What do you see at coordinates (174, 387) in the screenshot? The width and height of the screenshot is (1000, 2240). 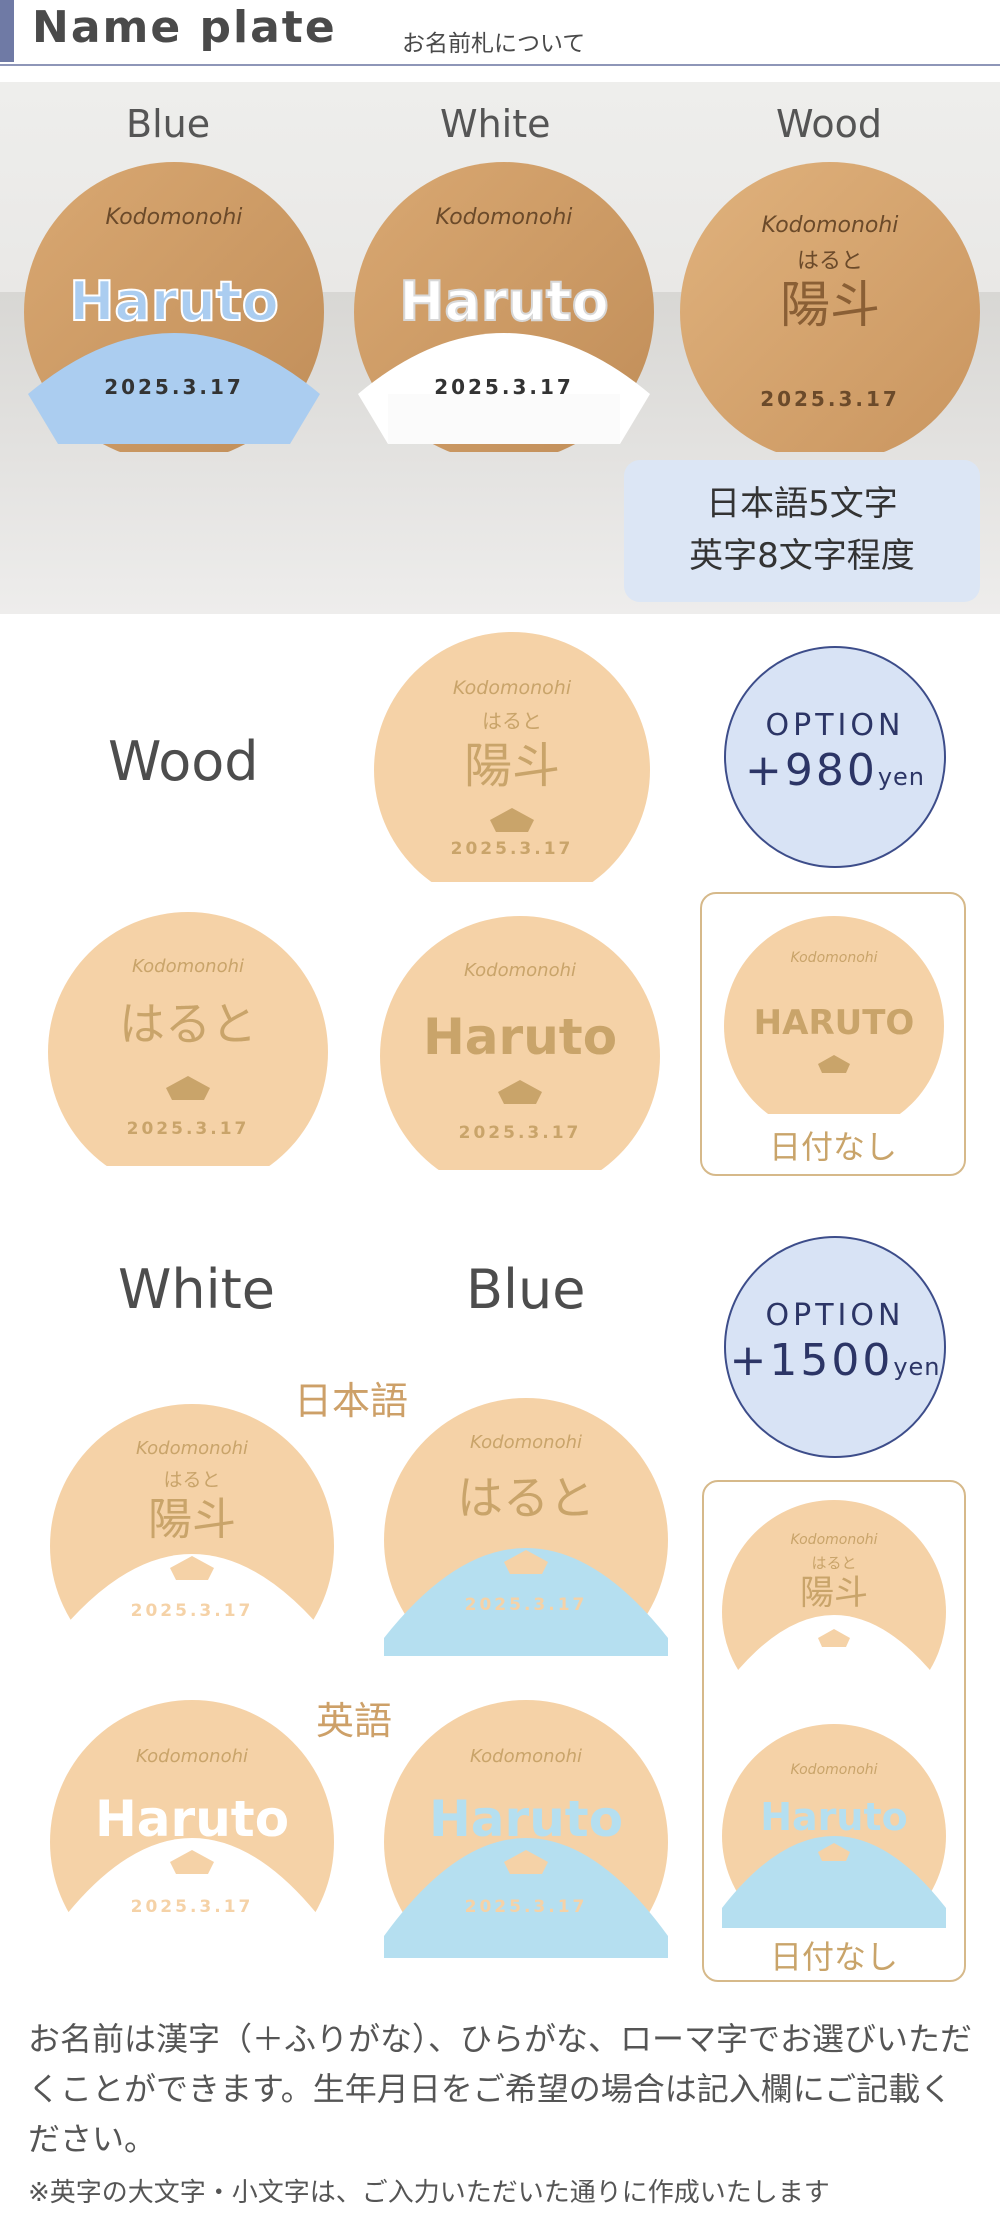 I see `photo-plate-blue-date: 2025.3.17` at bounding box center [174, 387].